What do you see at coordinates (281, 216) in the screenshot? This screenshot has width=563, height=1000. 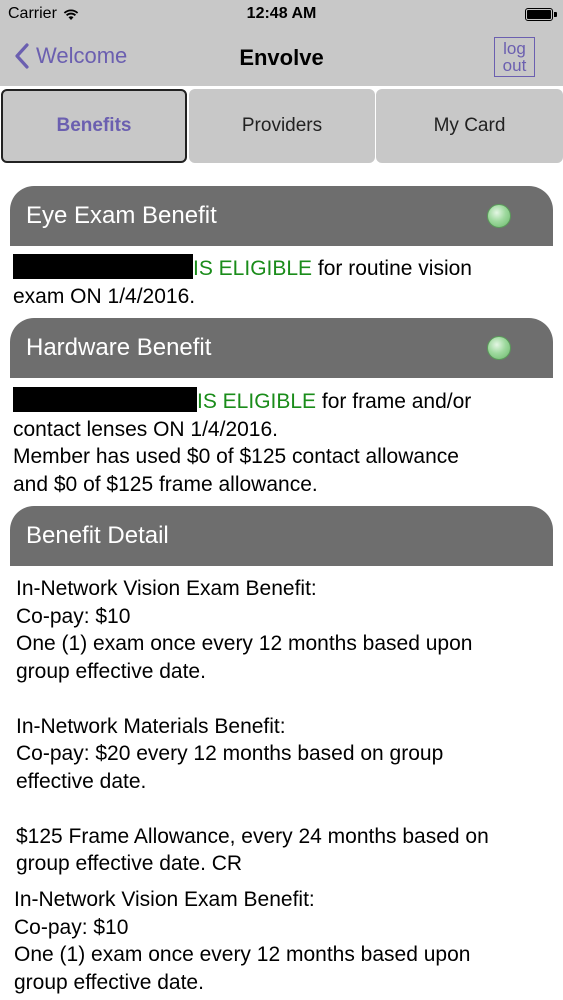 I see `eye-exam-header: Eye Exam Benefit` at bounding box center [281, 216].